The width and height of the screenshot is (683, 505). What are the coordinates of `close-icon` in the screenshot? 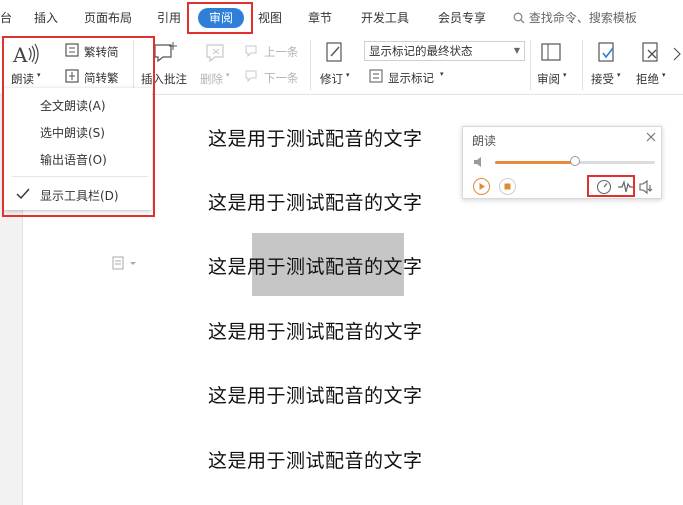 It's located at (651, 137).